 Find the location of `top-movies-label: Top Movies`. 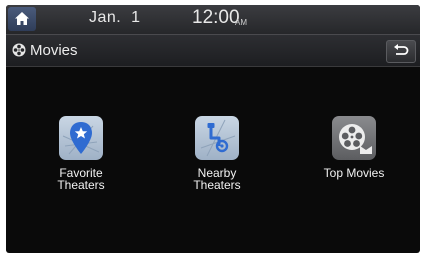

top-movies-label: Top Movies is located at coordinates (354, 173).